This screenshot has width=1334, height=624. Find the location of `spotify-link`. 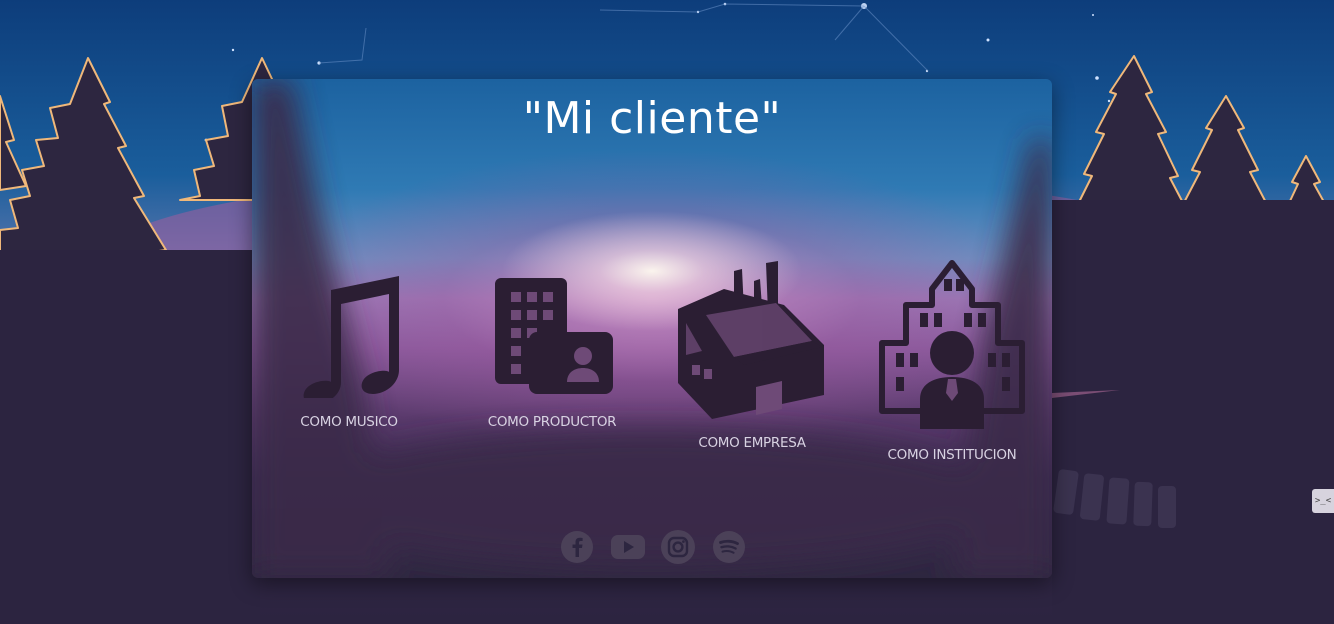

spotify-link is located at coordinates (729, 547).